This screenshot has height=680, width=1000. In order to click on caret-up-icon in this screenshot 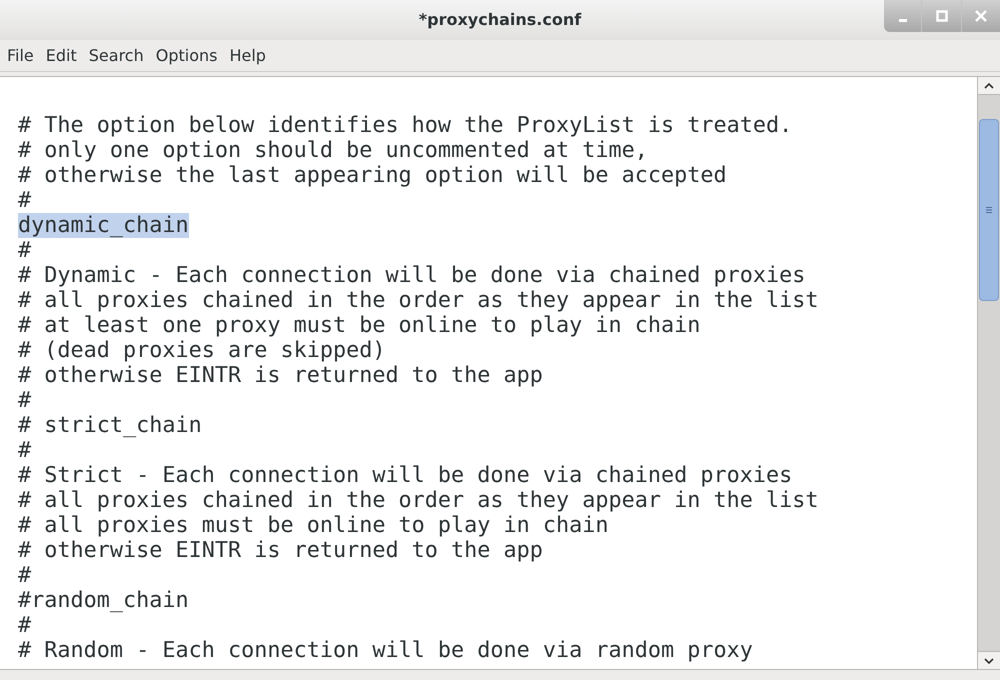, I will do `click(989, 85)`.